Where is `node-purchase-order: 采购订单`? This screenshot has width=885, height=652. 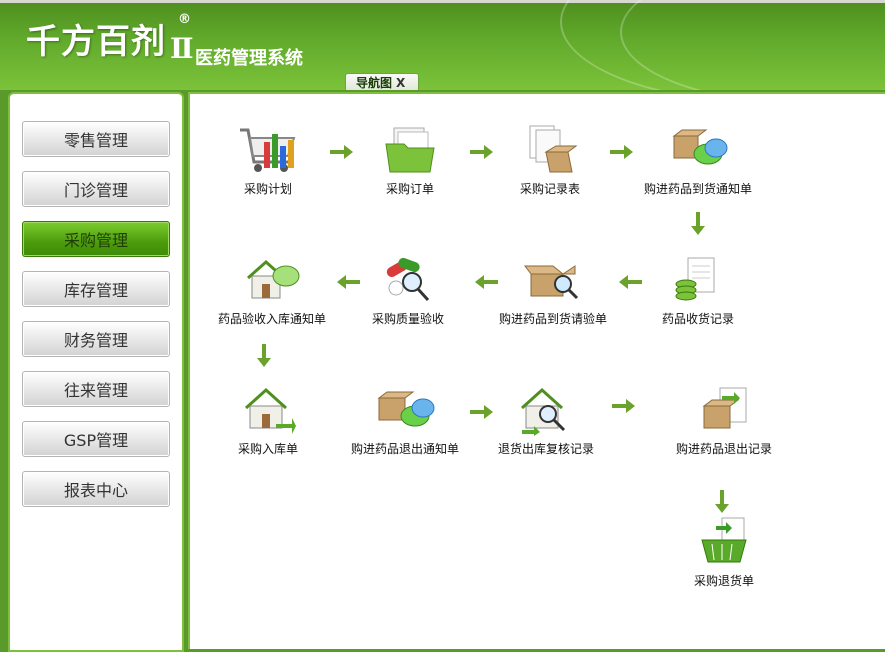
node-purchase-order: 采购订单 is located at coordinates (410, 160).